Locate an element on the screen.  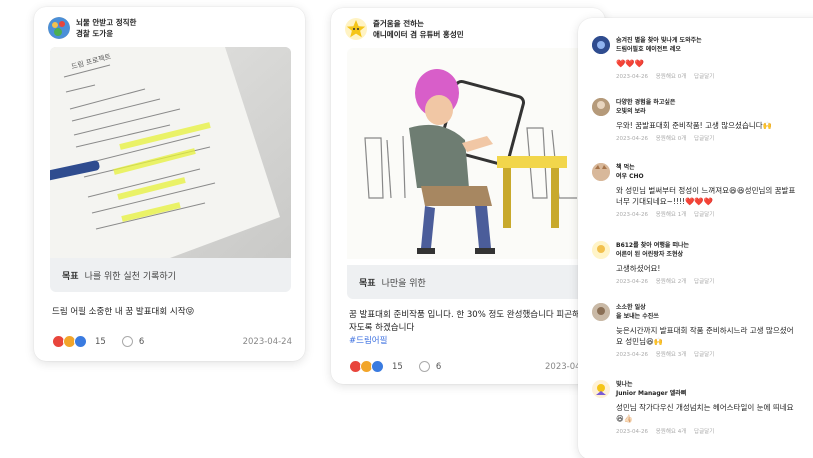
comment-author-tag: 책 먹는 is located at coordinates (625, 167).